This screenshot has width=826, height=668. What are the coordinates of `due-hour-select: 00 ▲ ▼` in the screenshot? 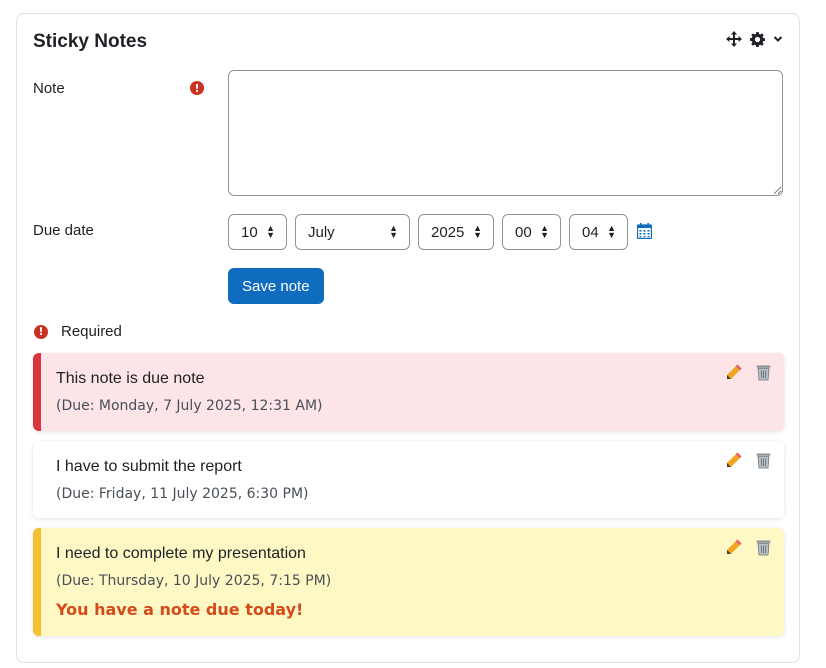 It's located at (531, 232).